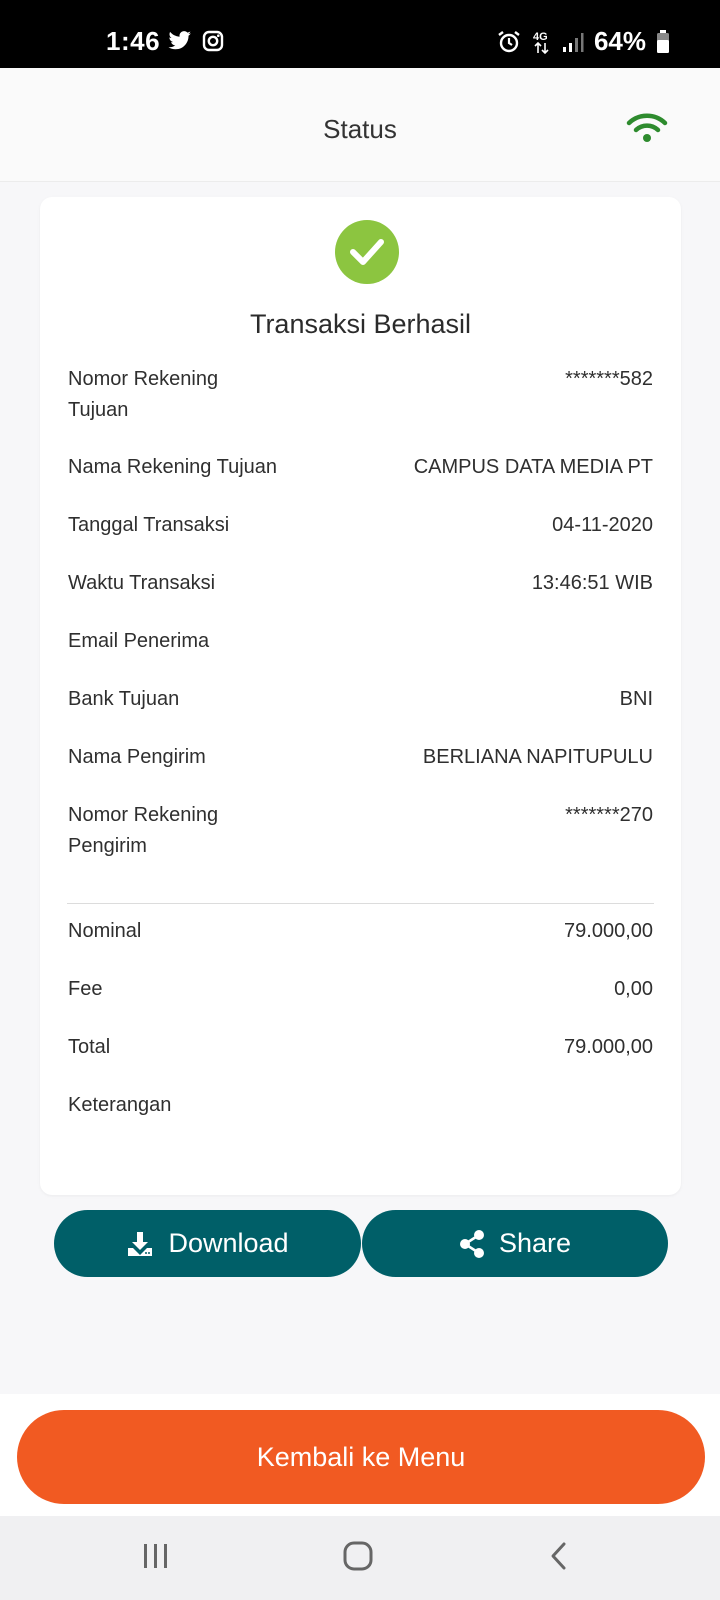  I want to click on bottom-panel: Kembali ke Menu, so click(360, 1455).